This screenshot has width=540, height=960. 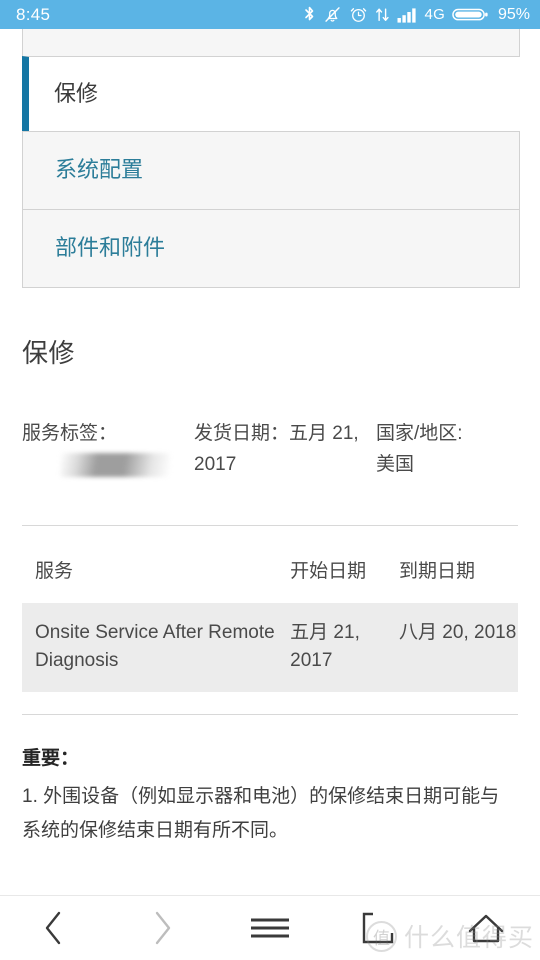 What do you see at coordinates (437, 571) in the screenshot?
I see `table-header-end-date: 到期日期` at bounding box center [437, 571].